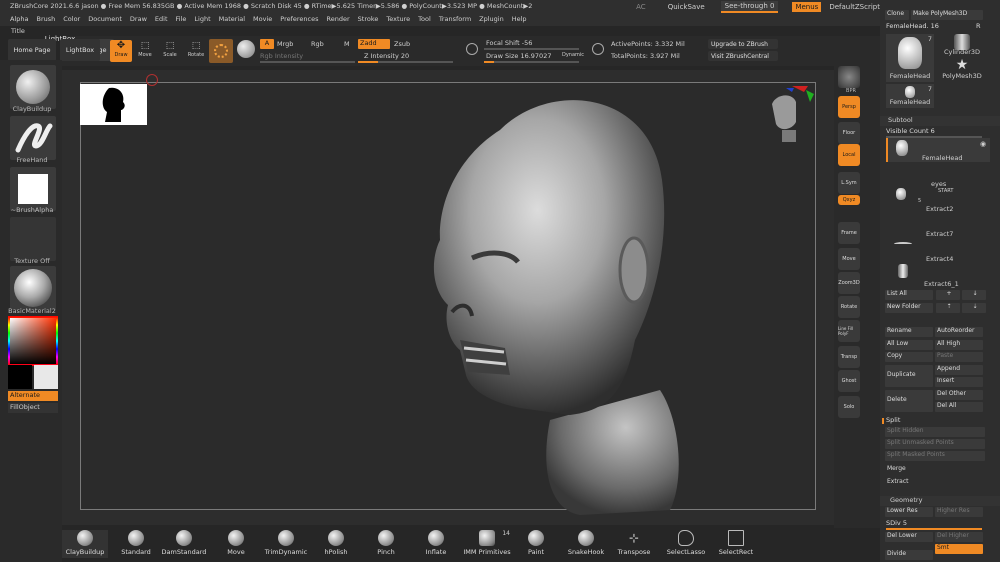  What do you see at coordinates (849, 357) in the screenshot?
I see `transp-button: Transp` at bounding box center [849, 357].